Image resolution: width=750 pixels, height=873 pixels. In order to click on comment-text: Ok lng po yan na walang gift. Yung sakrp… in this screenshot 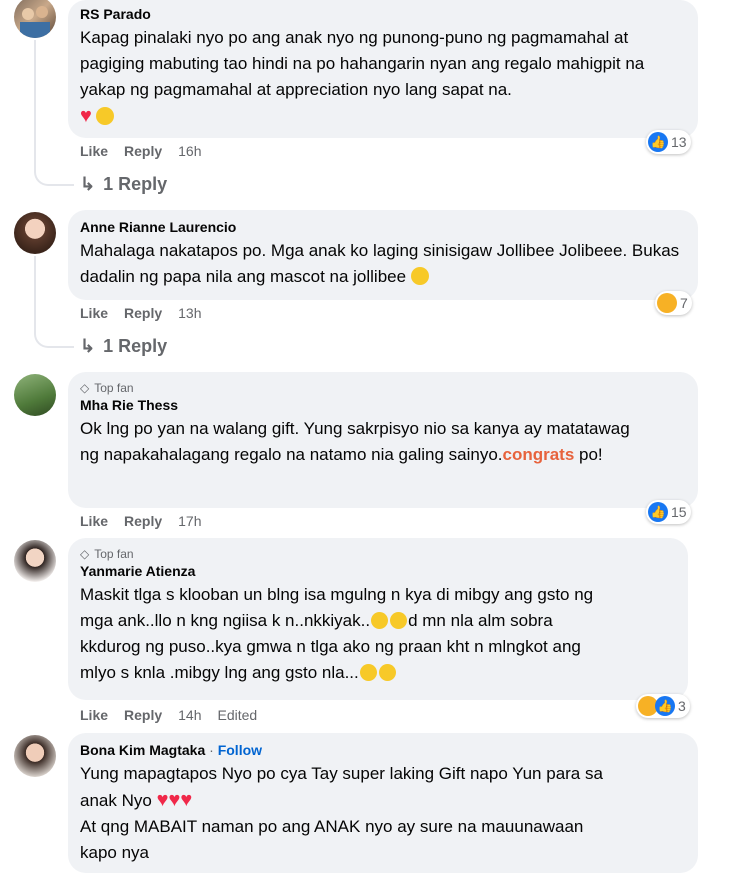, I will do `click(355, 441)`.